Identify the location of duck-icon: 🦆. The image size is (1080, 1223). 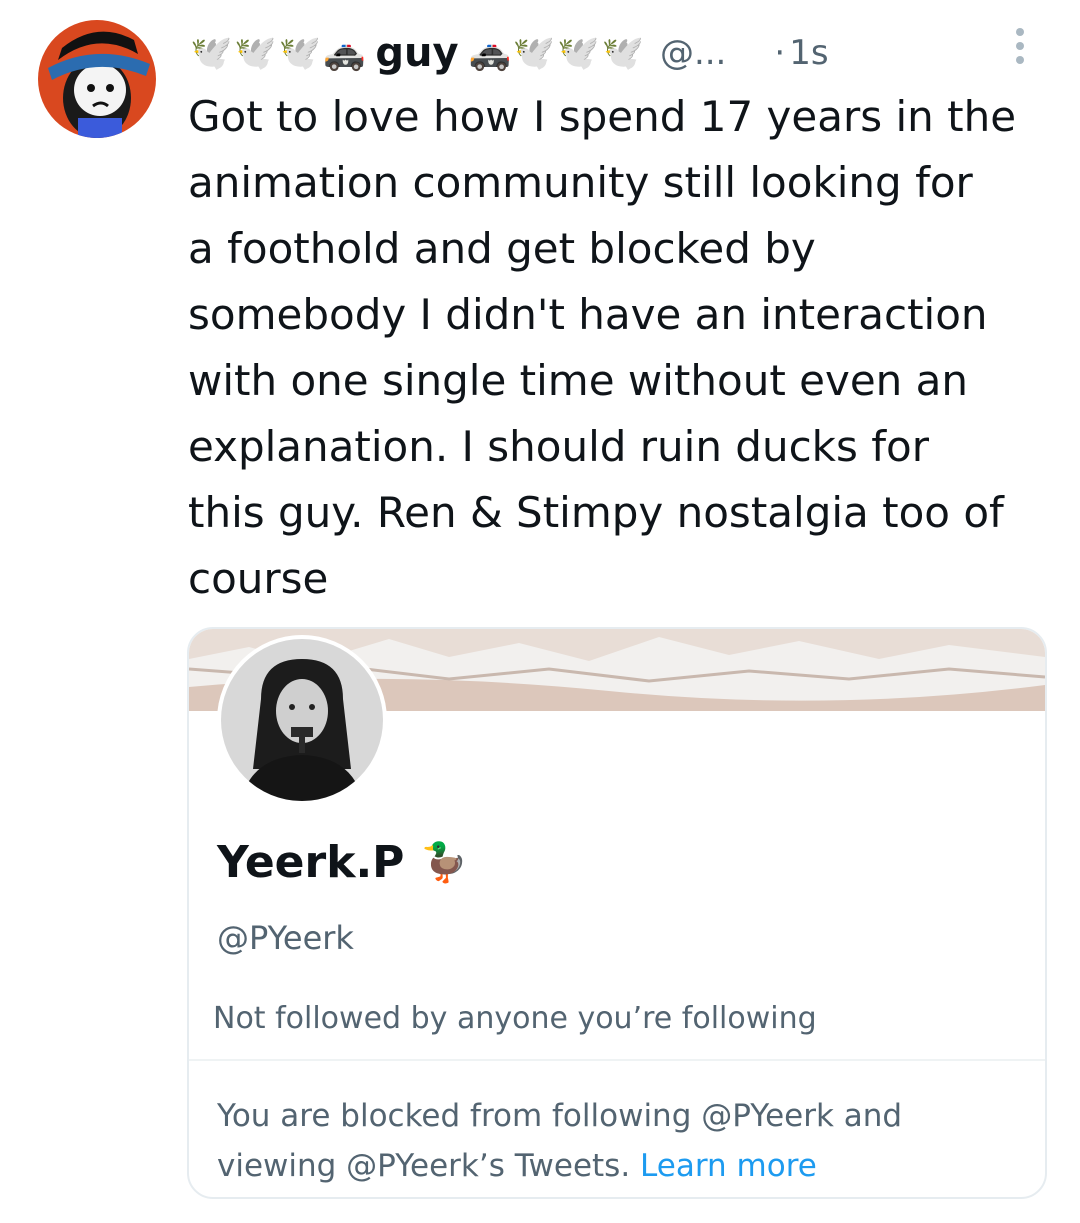
(444, 862).